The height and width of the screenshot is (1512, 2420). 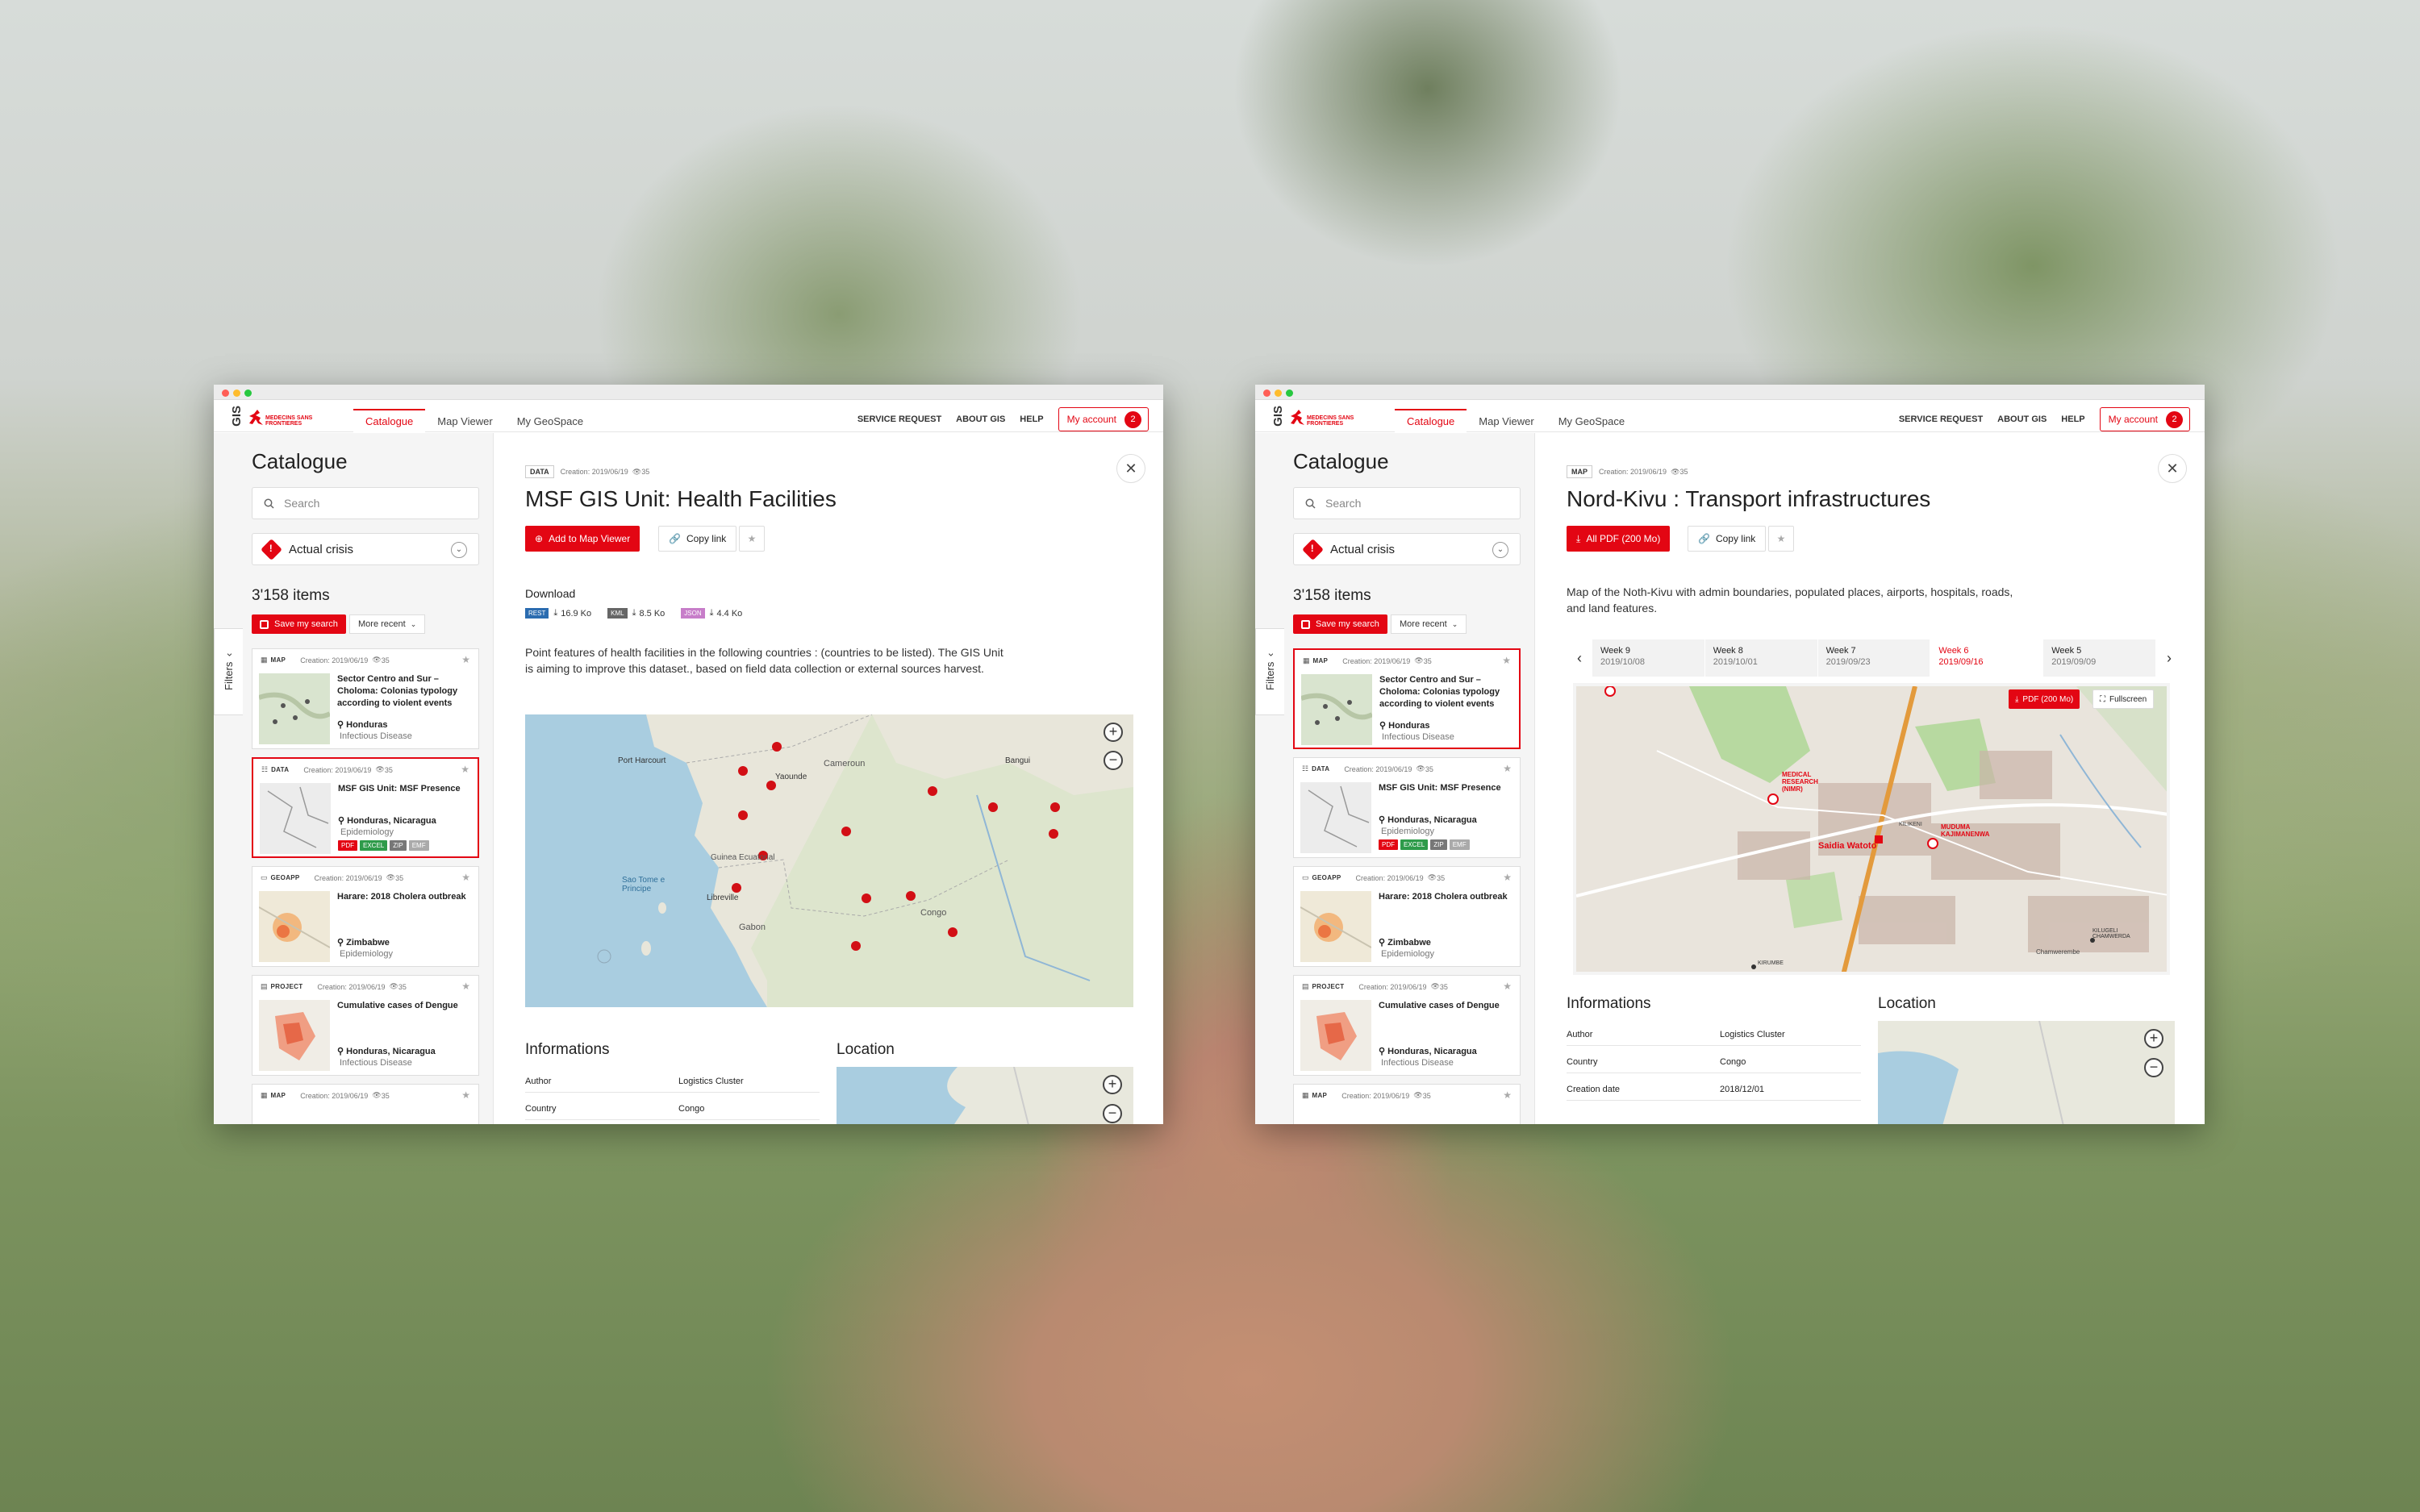 I want to click on info-key: Country, so click(x=1582, y=1062).